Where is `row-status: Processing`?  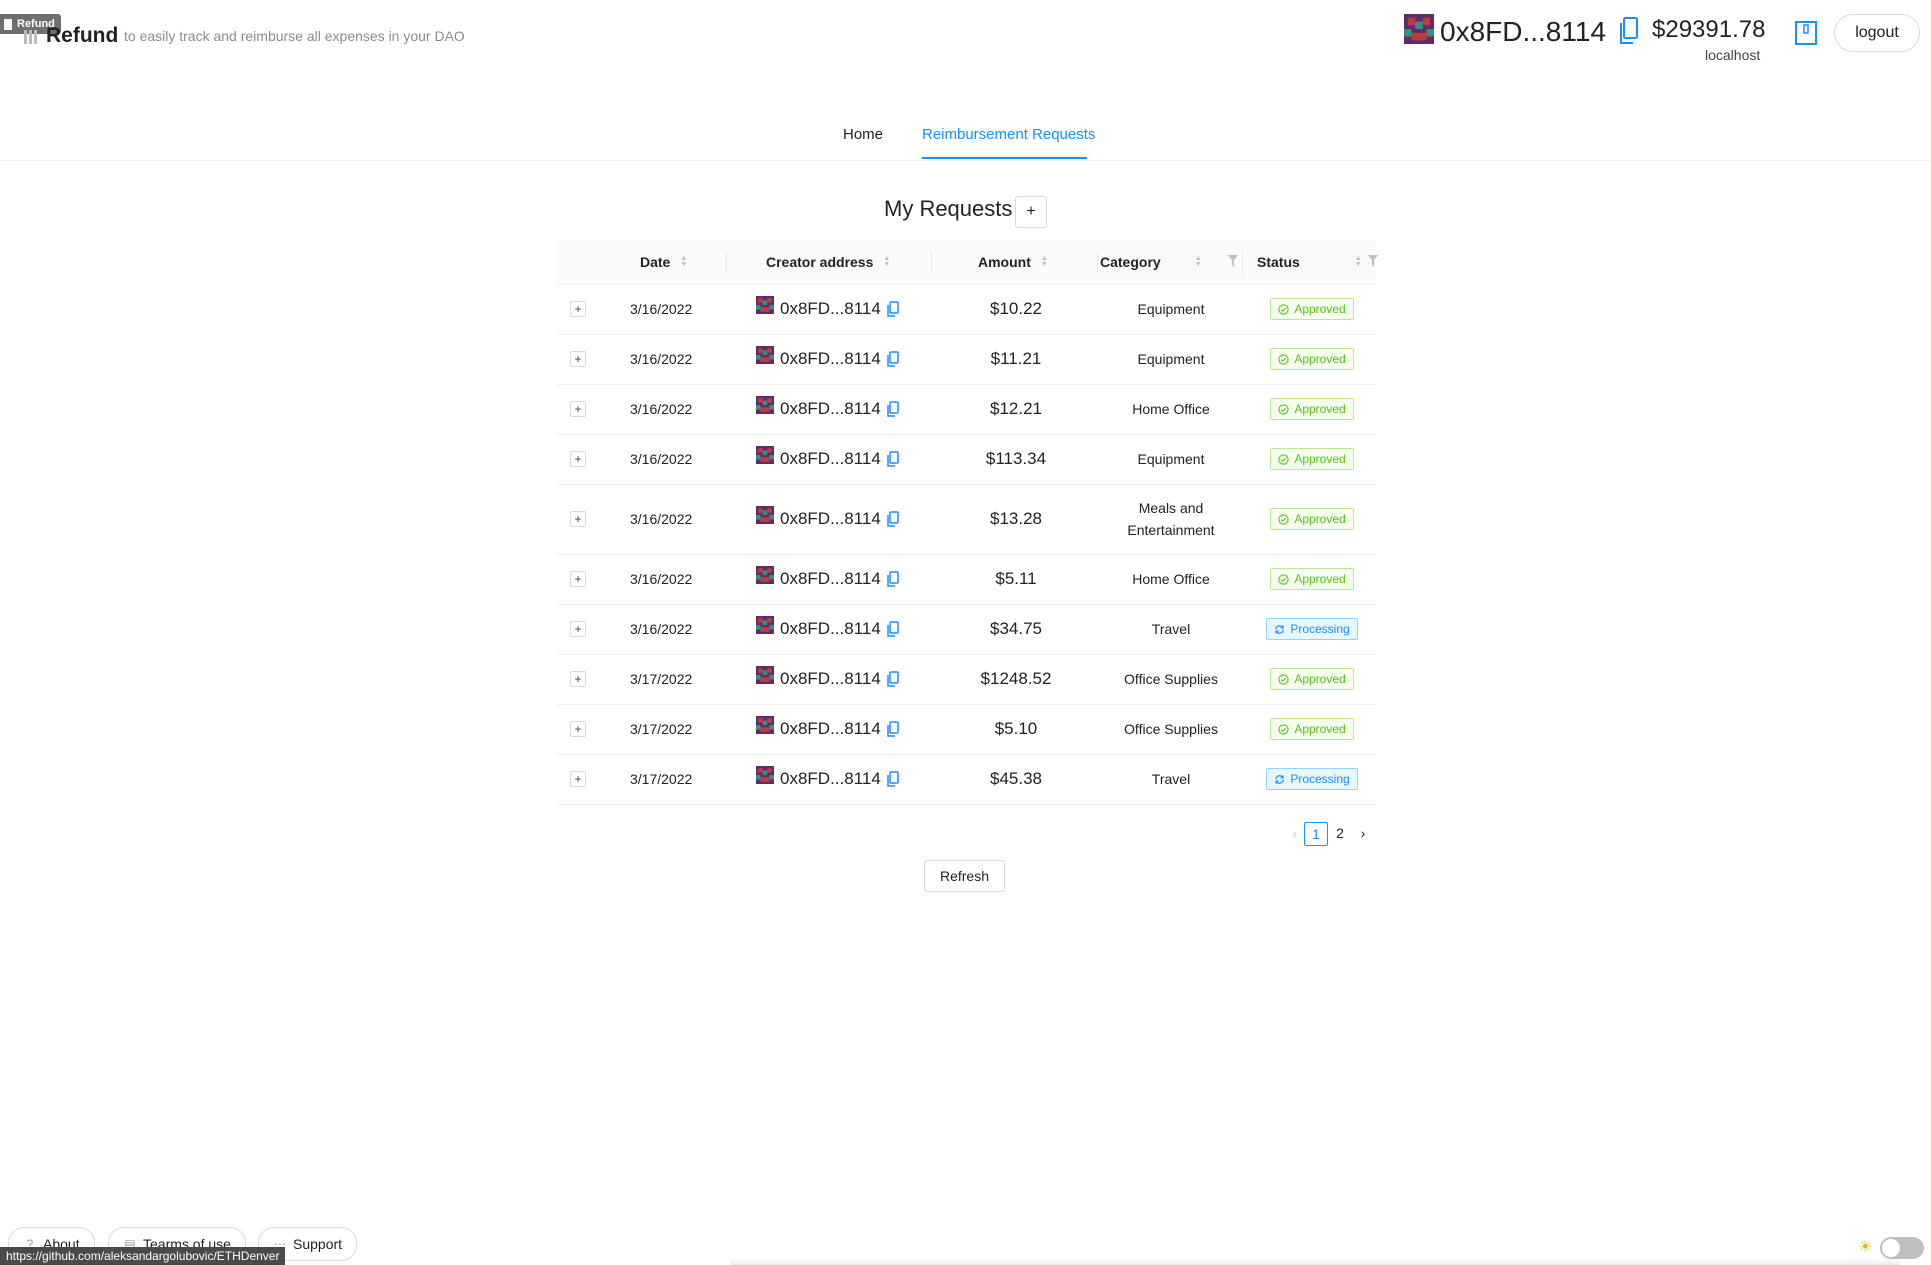
row-status: Processing is located at coordinates (1312, 779).